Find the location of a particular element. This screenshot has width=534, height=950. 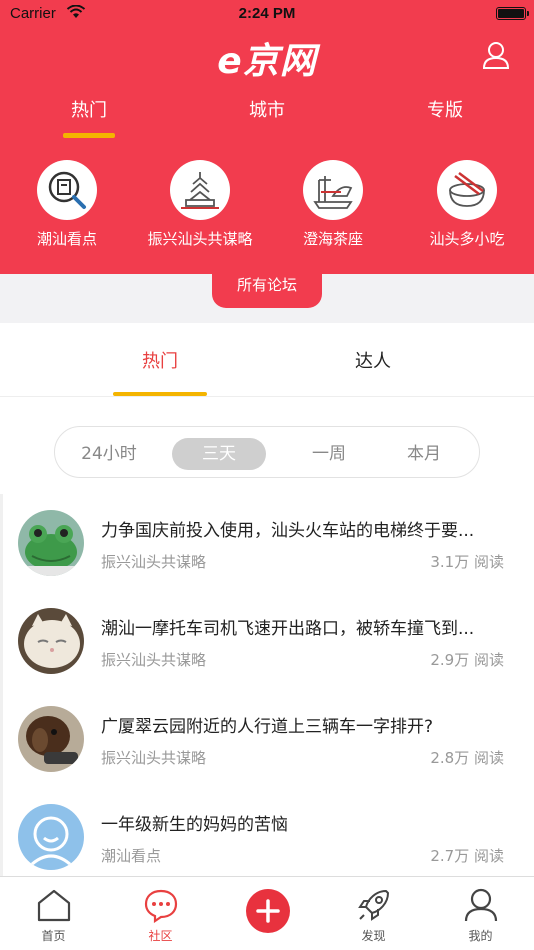

rocket-icon is located at coordinates (373, 905).